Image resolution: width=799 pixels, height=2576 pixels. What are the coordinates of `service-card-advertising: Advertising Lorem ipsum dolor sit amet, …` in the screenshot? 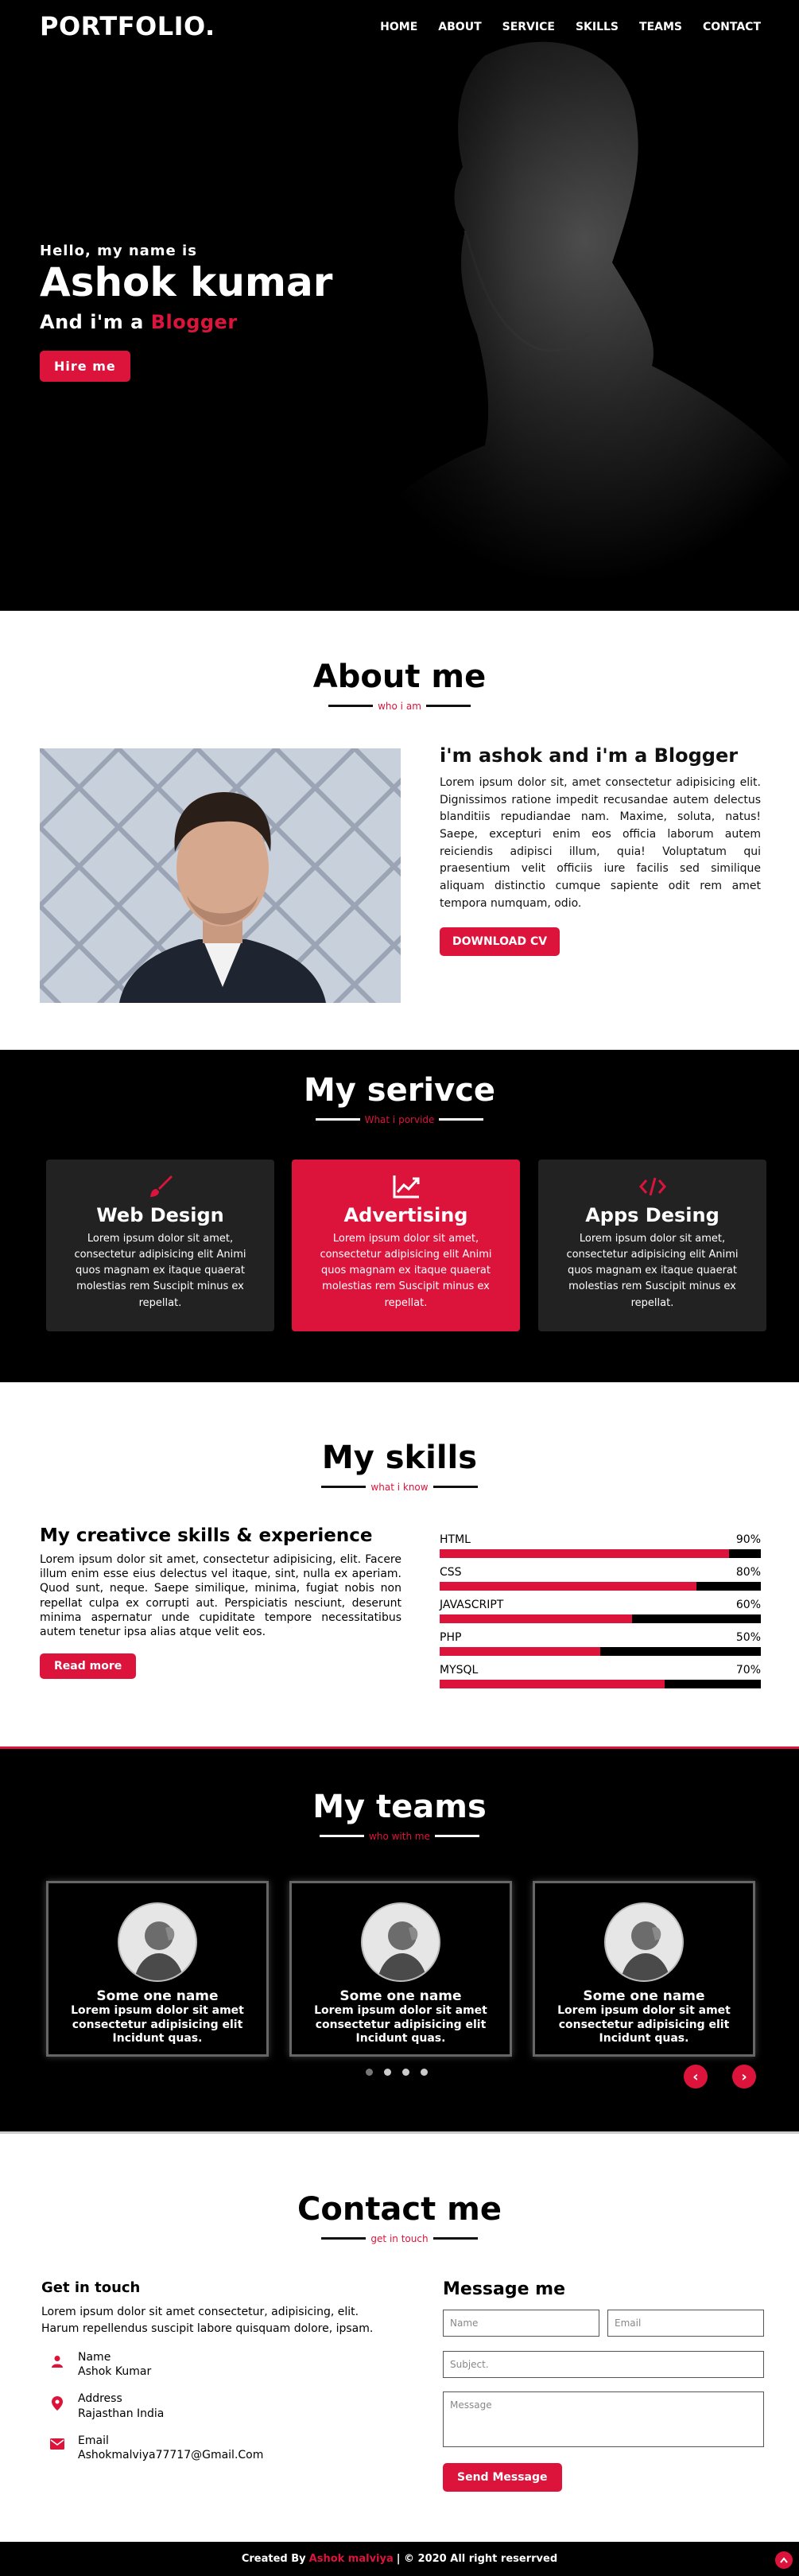 It's located at (406, 1245).